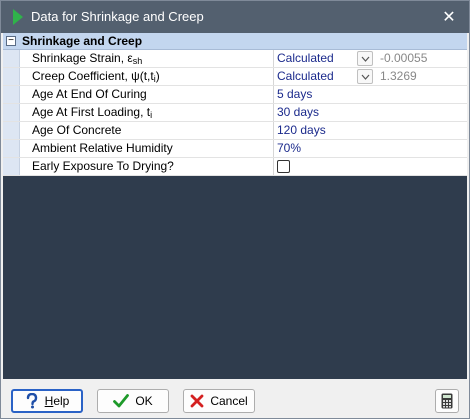 This screenshot has width=470, height=419. I want to click on property-value, so click(370, 166).